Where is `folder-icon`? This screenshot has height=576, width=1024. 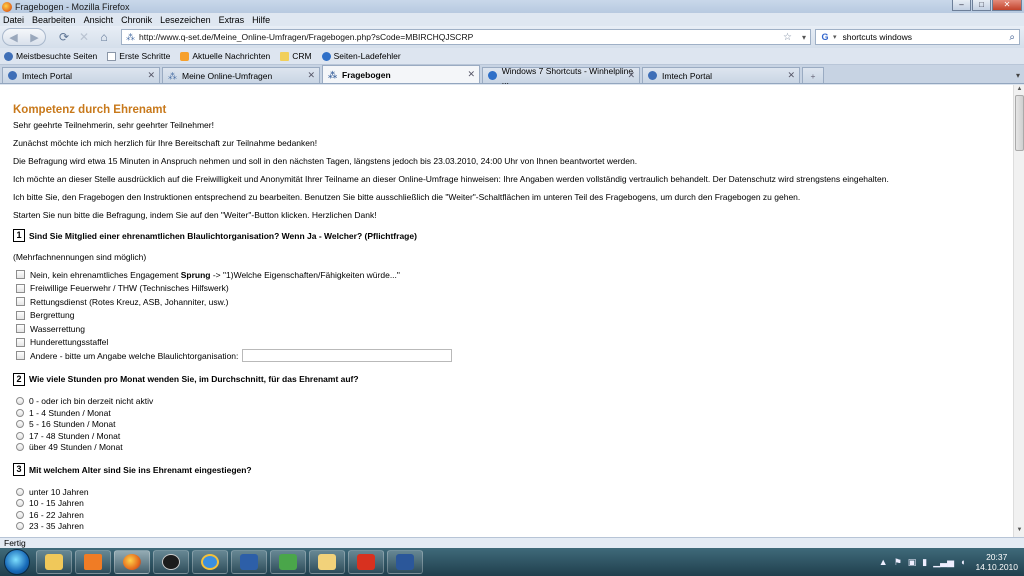 folder-icon is located at coordinates (285, 56).